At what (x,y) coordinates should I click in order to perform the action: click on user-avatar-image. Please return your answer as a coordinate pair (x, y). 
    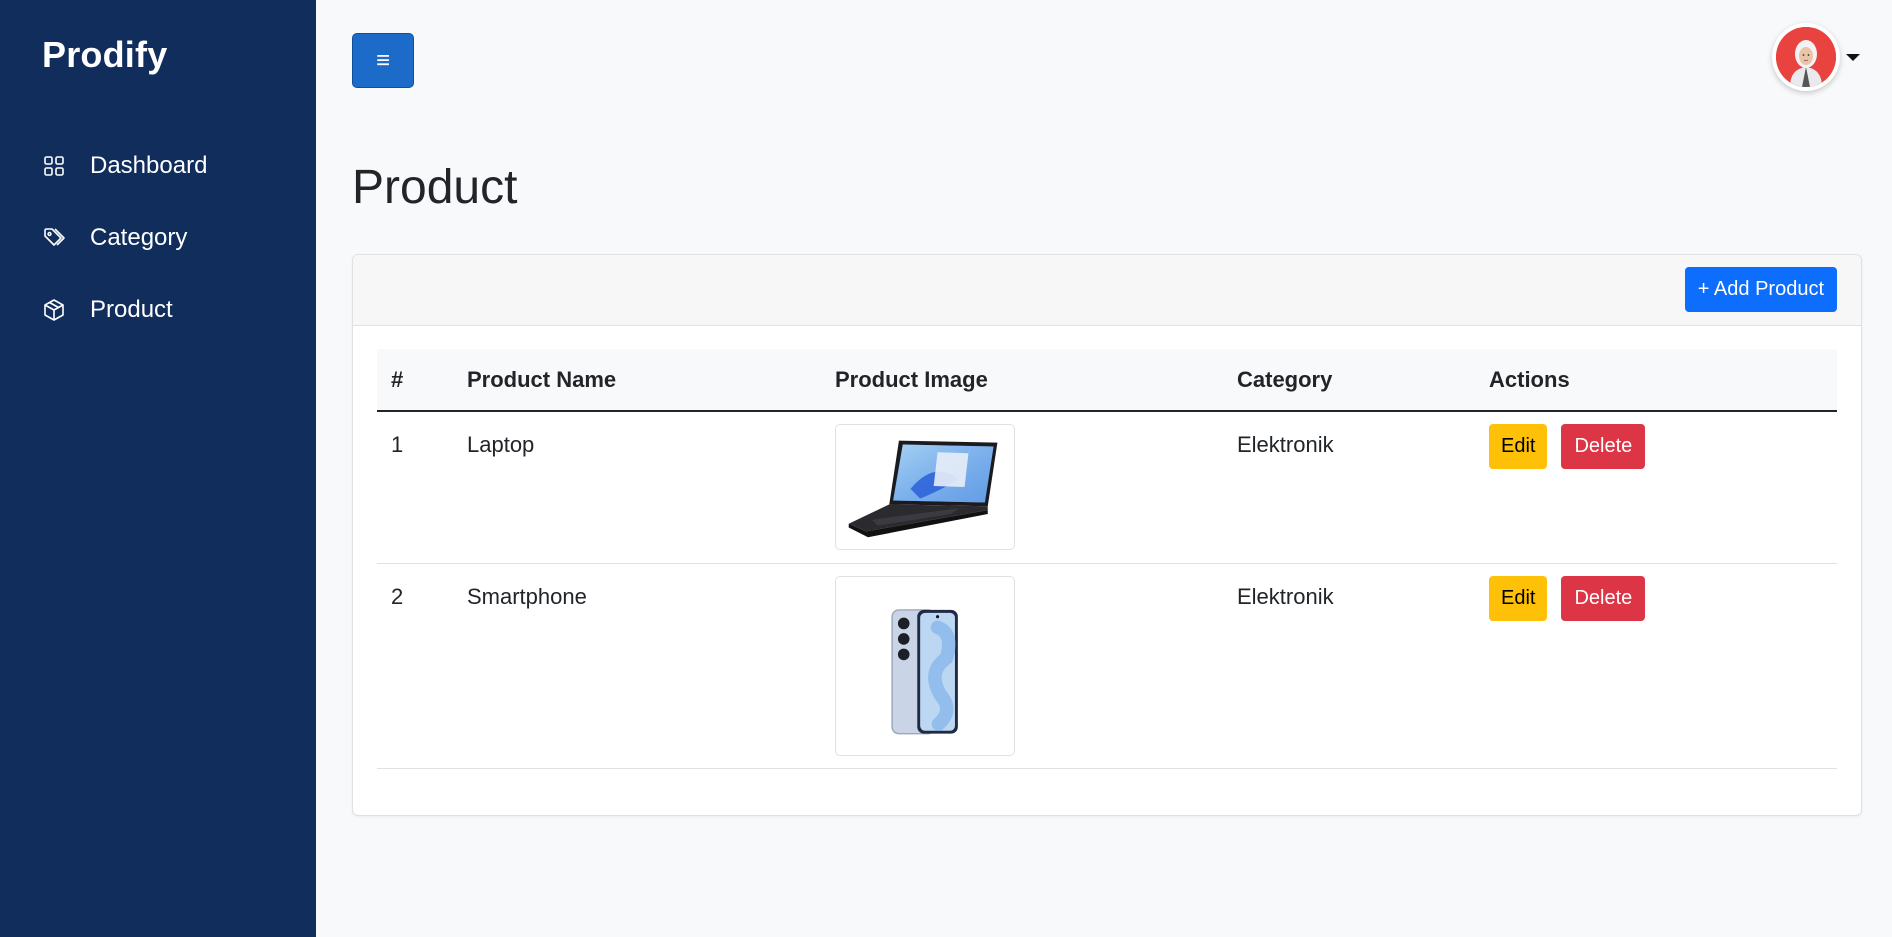
    Looking at the image, I should click on (1806, 57).